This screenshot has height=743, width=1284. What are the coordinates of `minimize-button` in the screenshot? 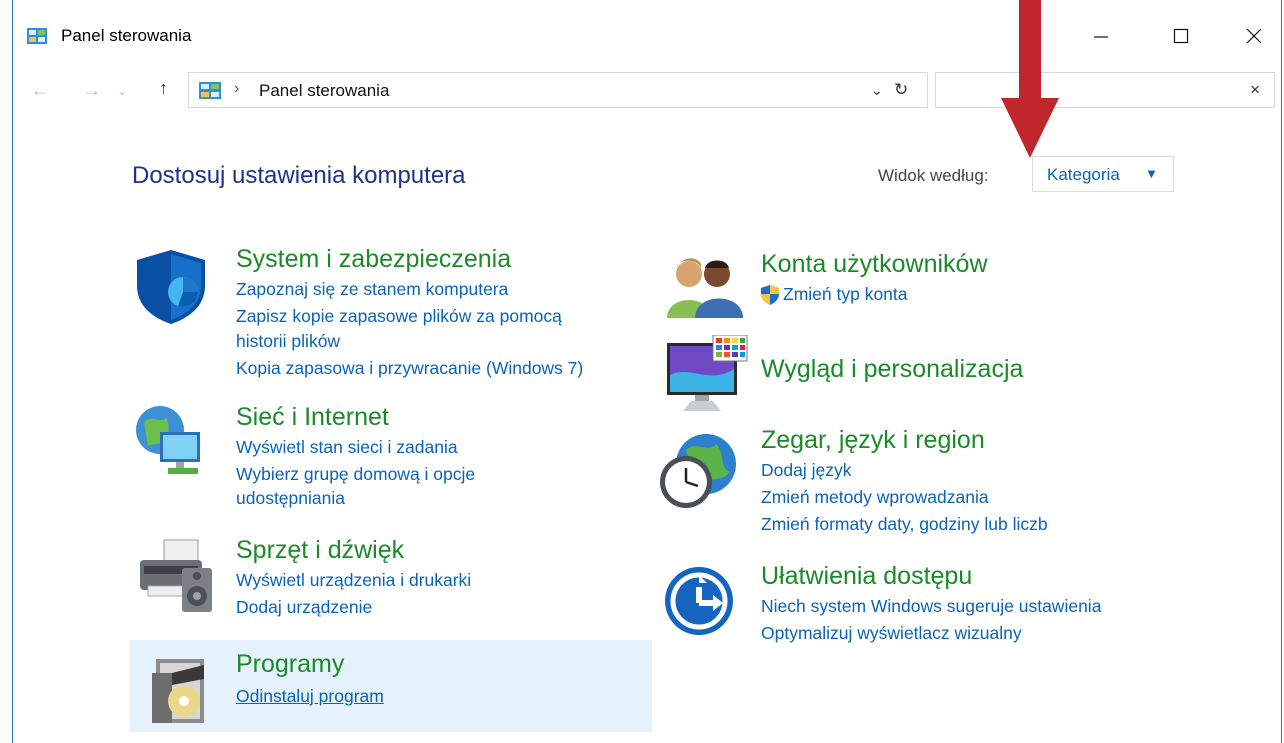 It's located at (1101, 36).